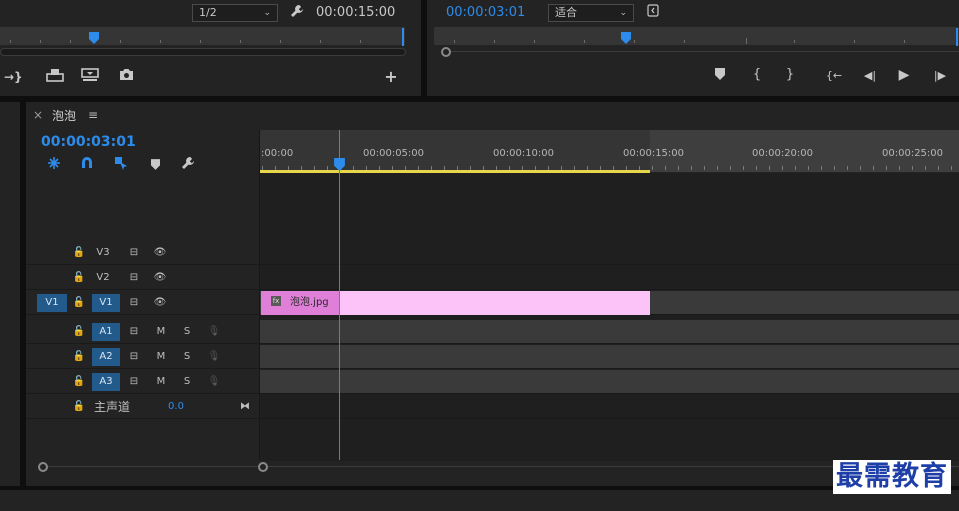 The height and width of the screenshot is (511, 959). What do you see at coordinates (38, 115) in the screenshot?
I see `close-tab-button: ×` at bounding box center [38, 115].